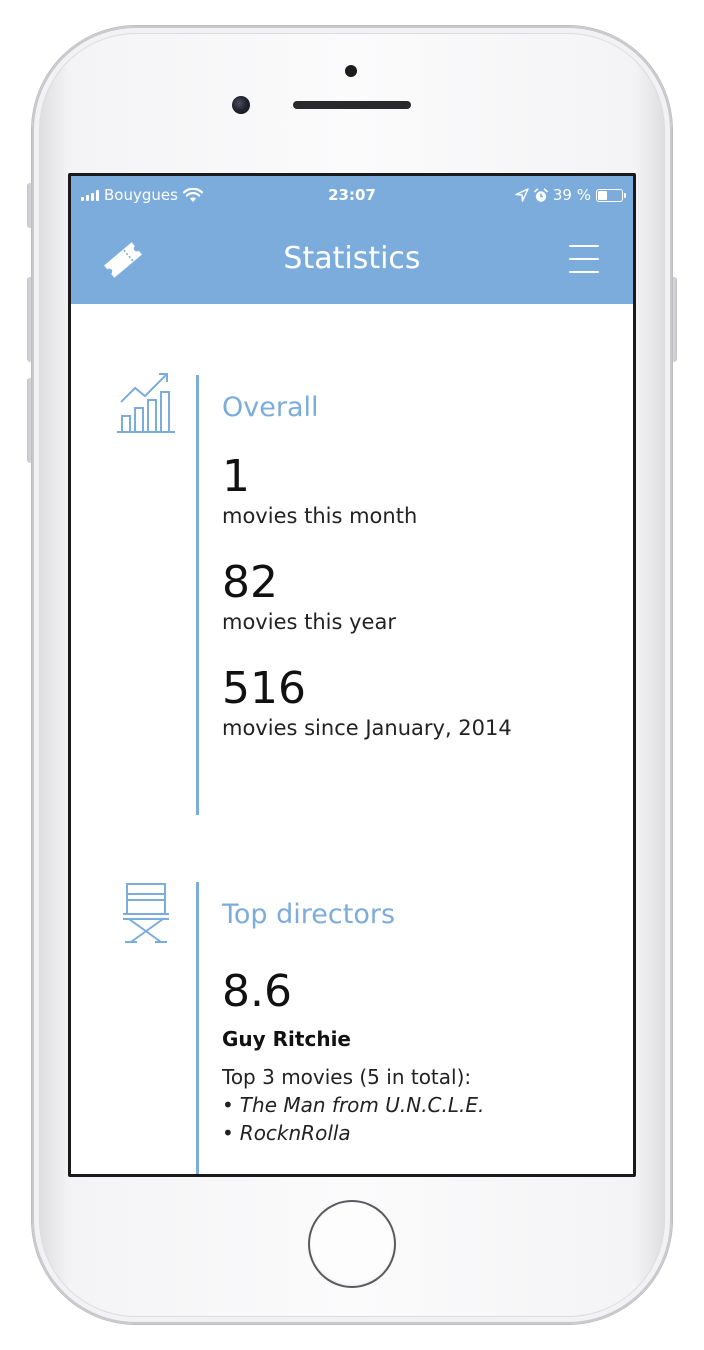 This screenshot has width=704, height=1350. What do you see at coordinates (309, 622) in the screenshot?
I see `stat-label-year: movies this year` at bounding box center [309, 622].